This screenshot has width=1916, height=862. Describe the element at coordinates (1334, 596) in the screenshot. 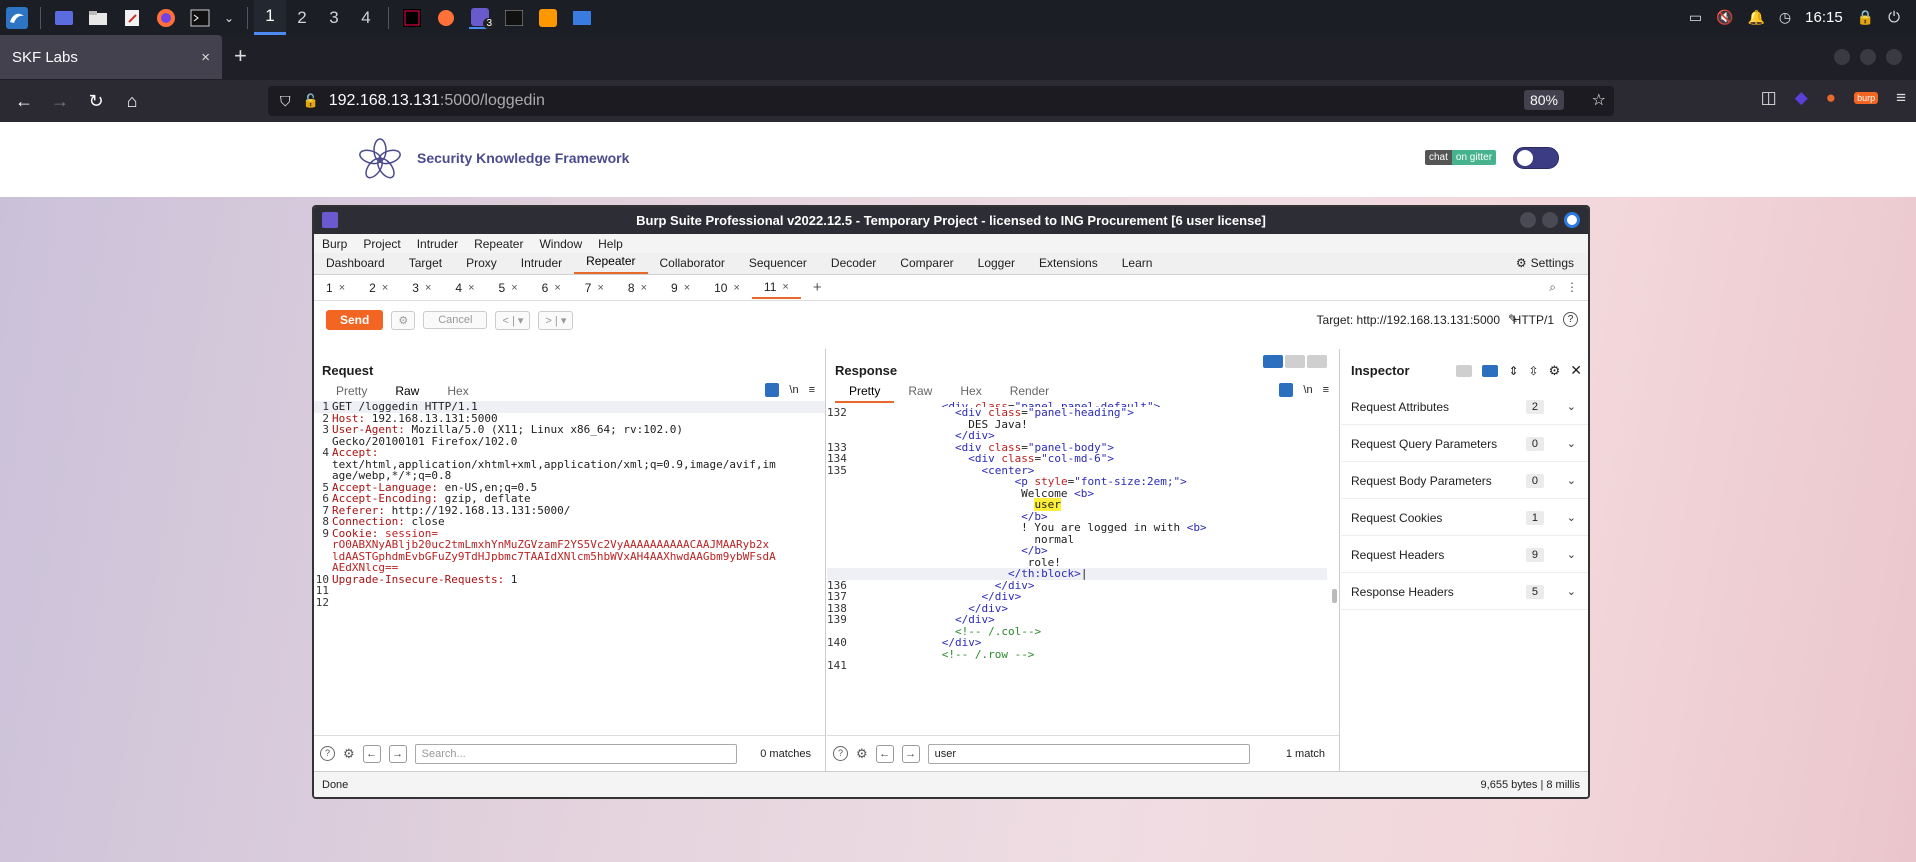

I see `response-scrollbar` at that location.